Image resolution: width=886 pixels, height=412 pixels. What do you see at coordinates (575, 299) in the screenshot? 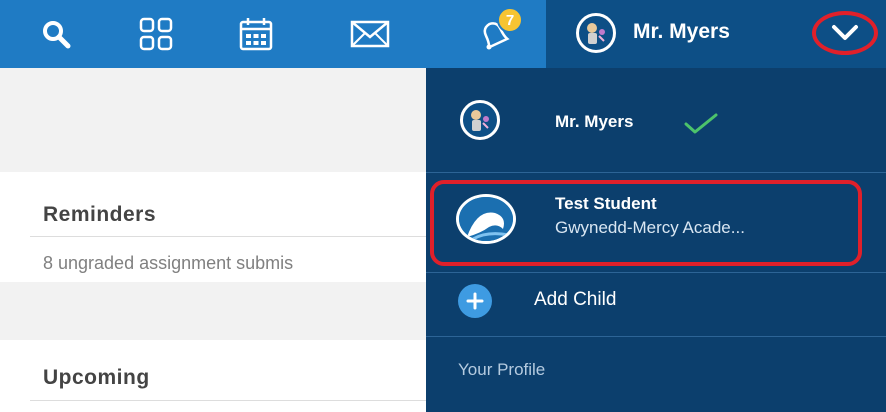
I see `add-child-label: Add Child` at bounding box center [575, 299].